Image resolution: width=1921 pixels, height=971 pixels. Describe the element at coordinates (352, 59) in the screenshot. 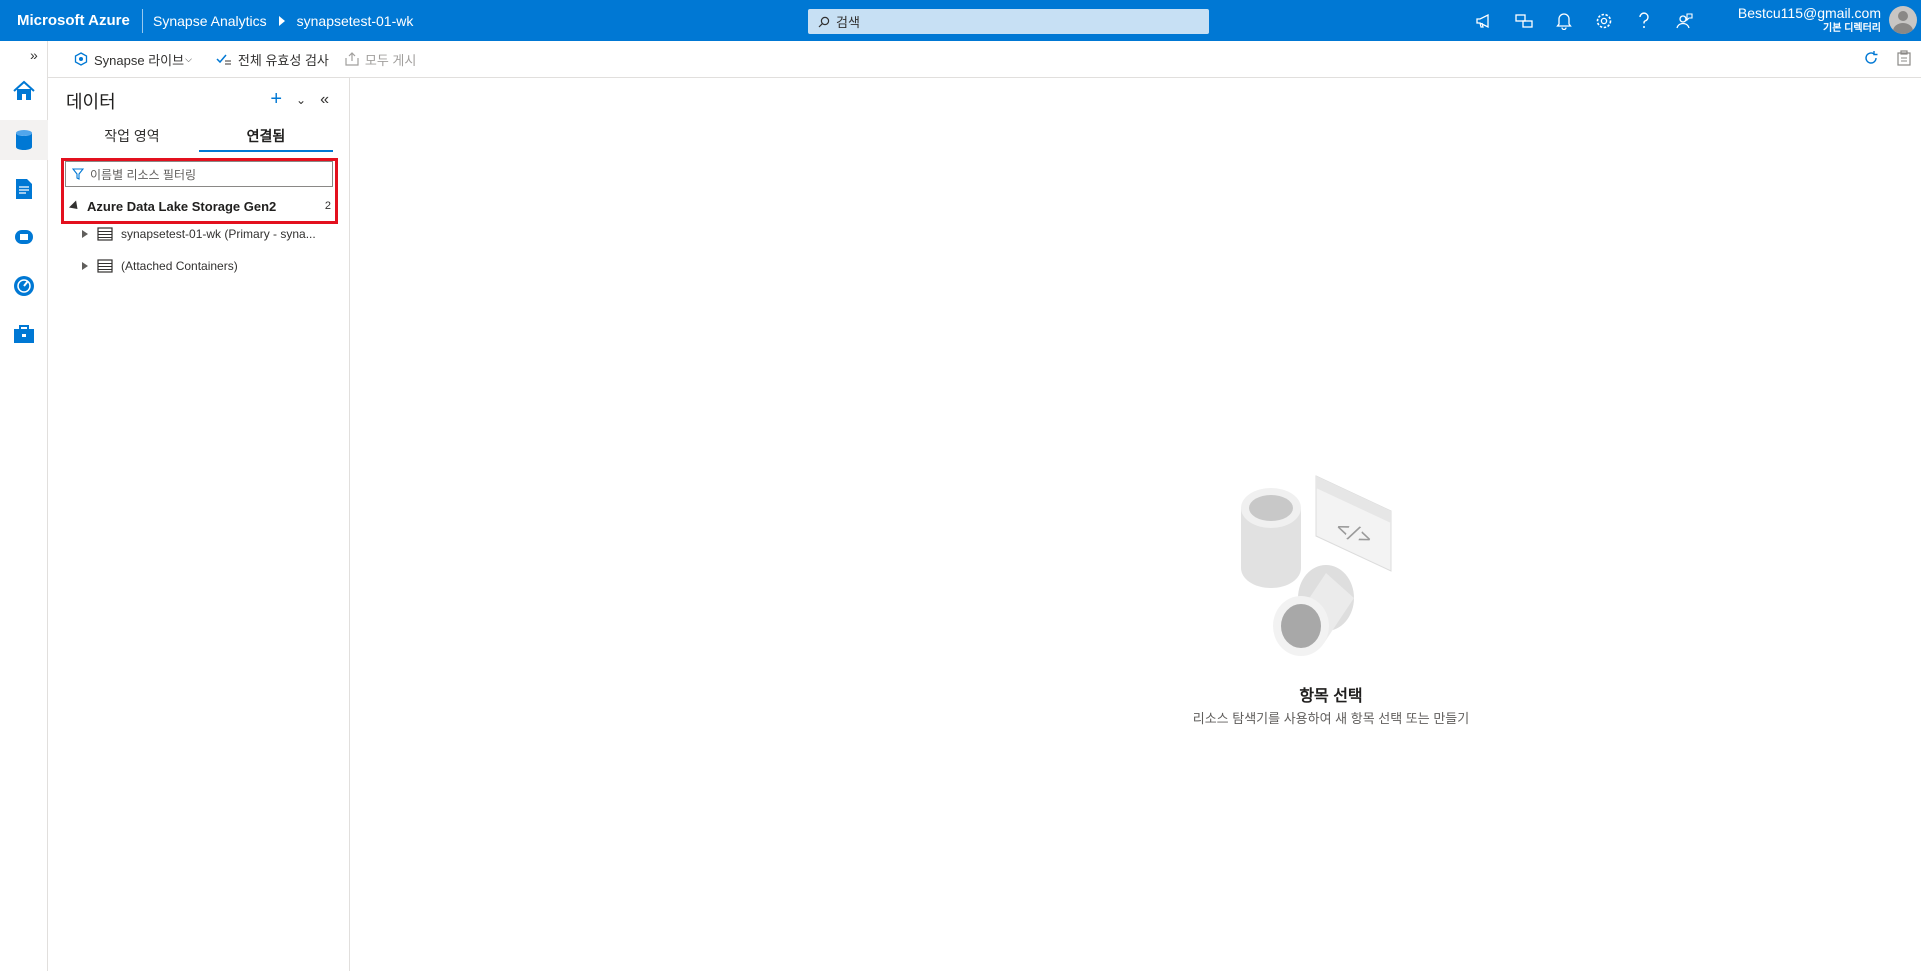

I see `upload-icon` at that location.